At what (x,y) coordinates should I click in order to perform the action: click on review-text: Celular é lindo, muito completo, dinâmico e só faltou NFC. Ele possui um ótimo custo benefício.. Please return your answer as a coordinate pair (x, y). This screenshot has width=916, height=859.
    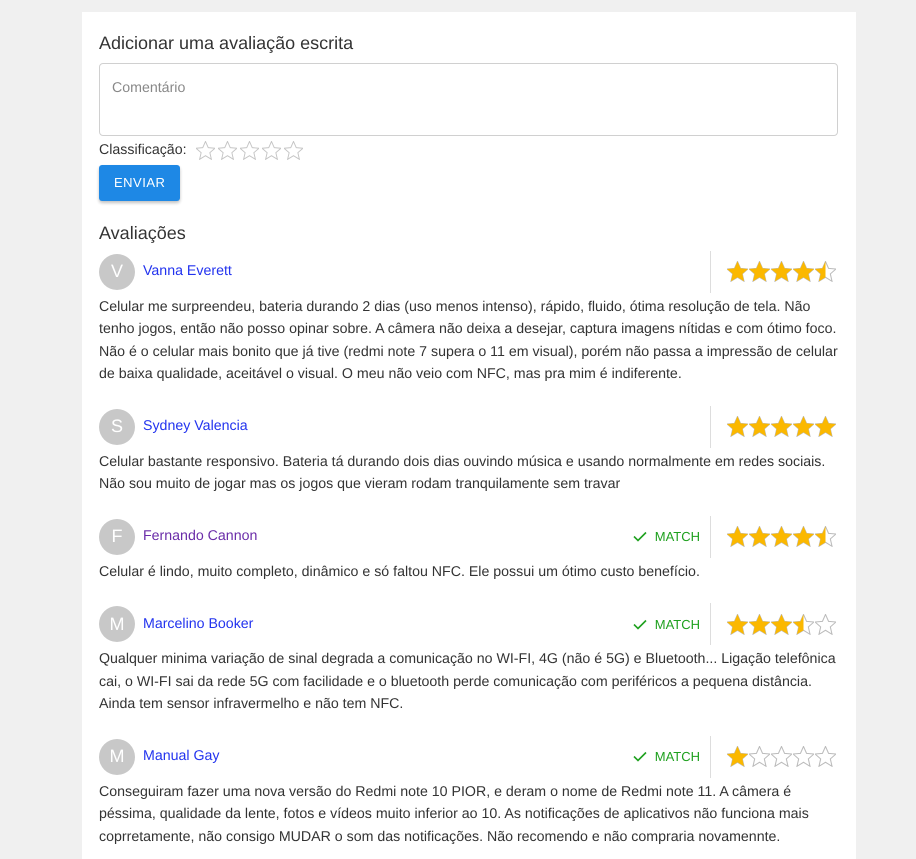
    Looking at the image, I should click on (400, 572).